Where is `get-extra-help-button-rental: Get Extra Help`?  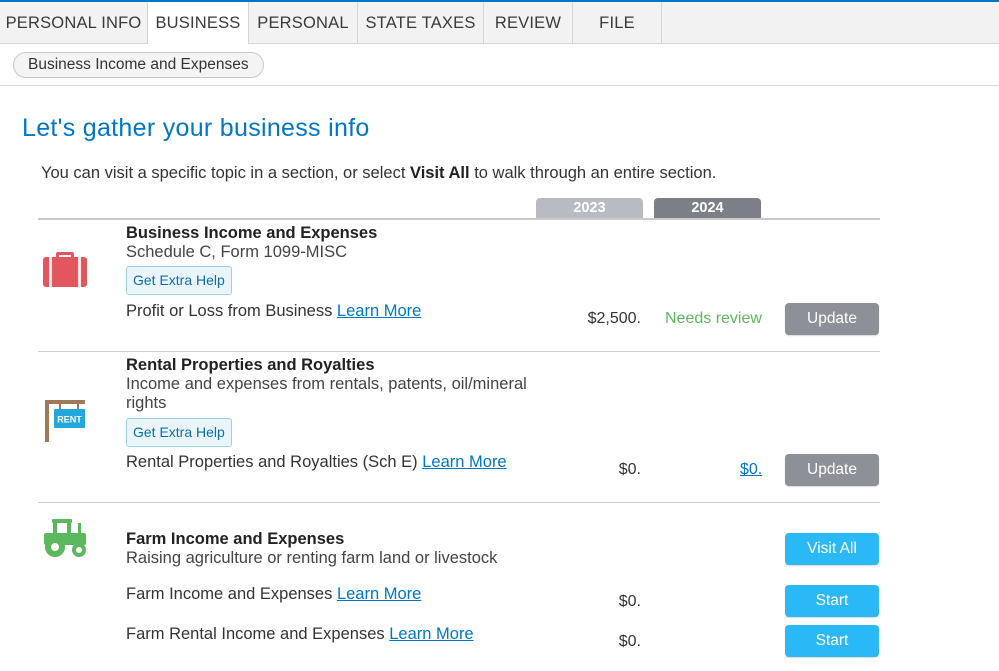 get-extra-help-button-rental: Get Extra Help is located at coordinates (179, 432).